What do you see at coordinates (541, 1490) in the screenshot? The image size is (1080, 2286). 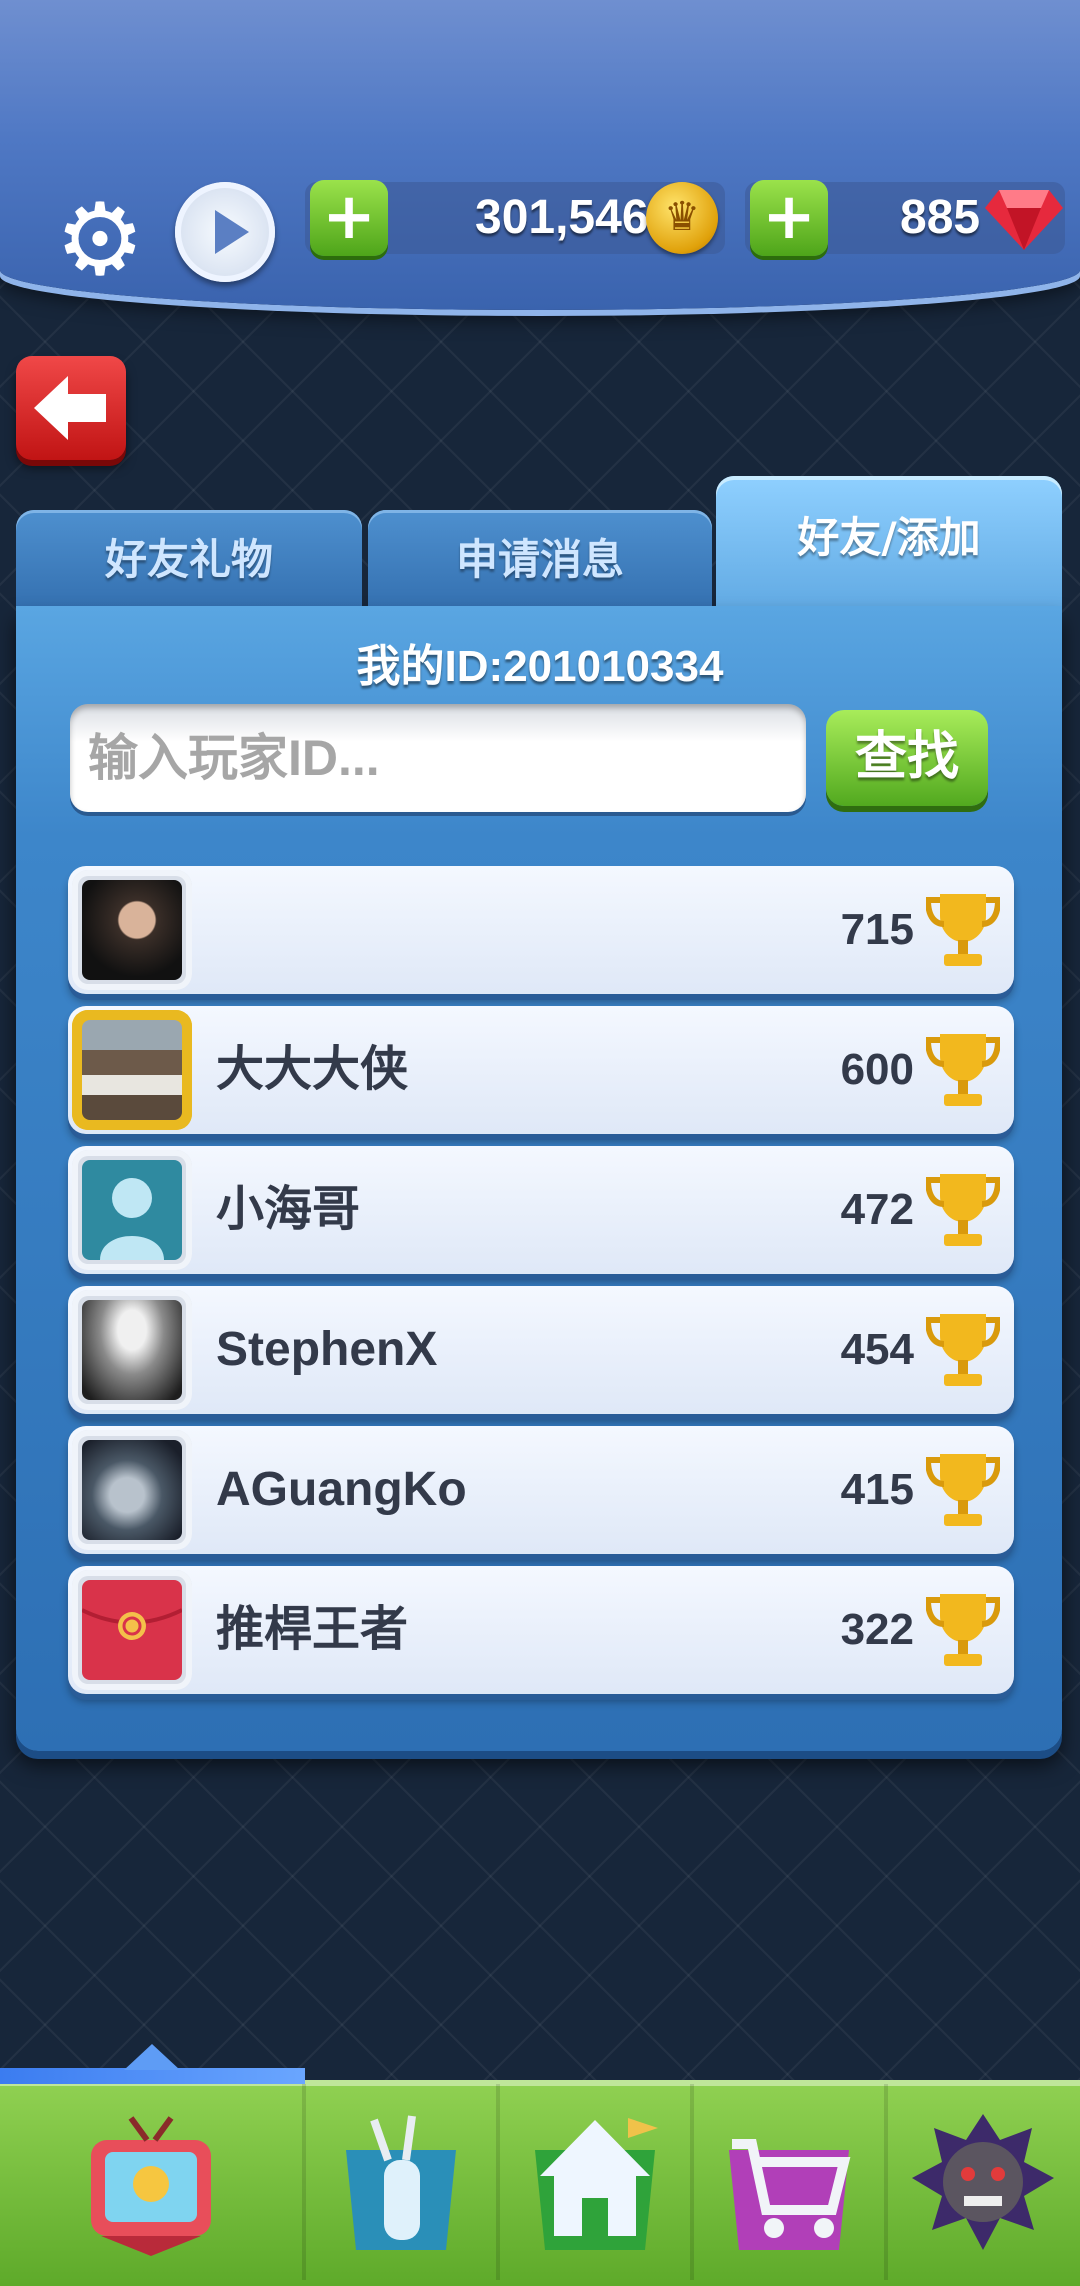 I see `list-item: AGuangKo 415` at bounding box center [541, 1490].